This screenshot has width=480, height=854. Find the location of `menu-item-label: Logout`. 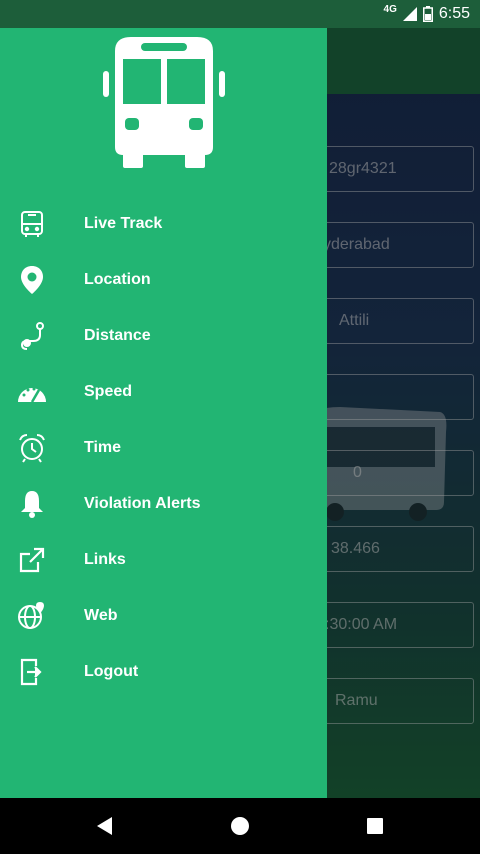

menu-item-label: Logout is located at coordinates (111, 671).